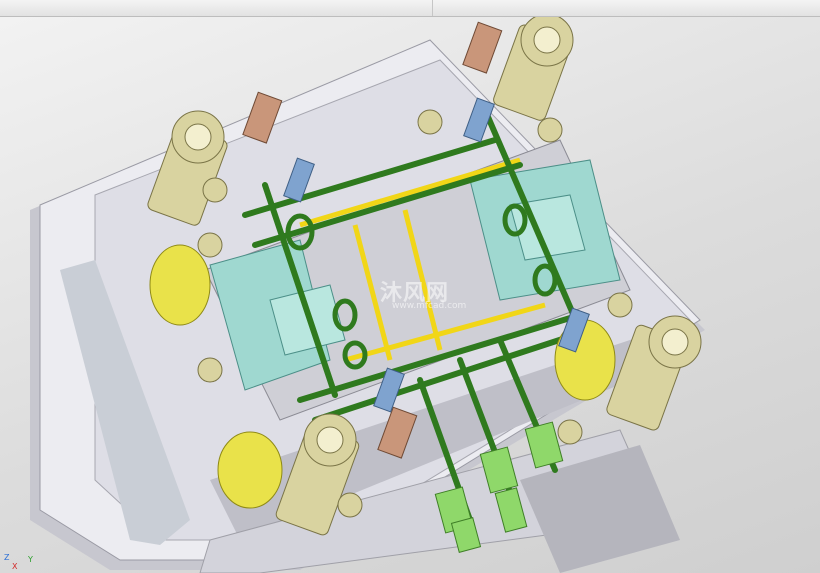  What do you see at coordinates (432, 8) in the screenshot?
I see `title-bar-divider` at bounding box center [432, 8].